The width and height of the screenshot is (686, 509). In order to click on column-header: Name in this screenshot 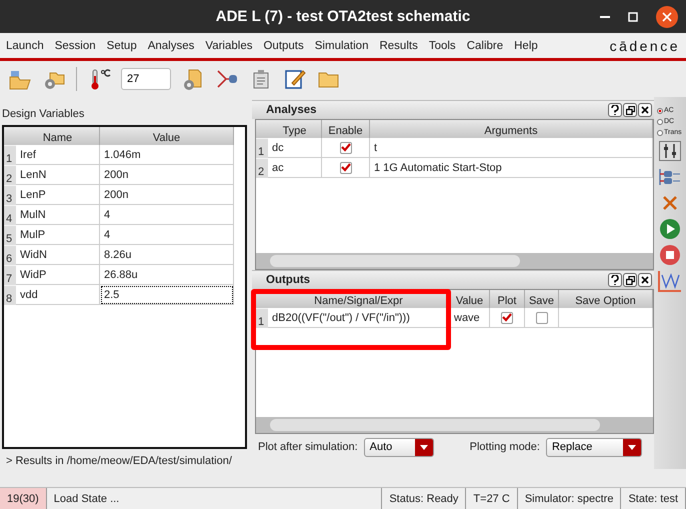, I will do `click(58, 136)`.